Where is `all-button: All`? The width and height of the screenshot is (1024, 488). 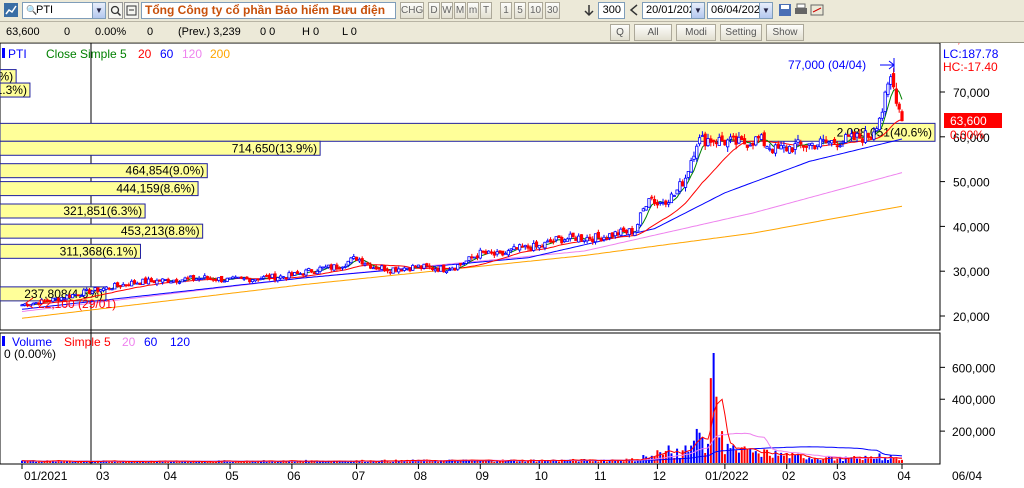 all-button: All is located at coordinates (653, 32).